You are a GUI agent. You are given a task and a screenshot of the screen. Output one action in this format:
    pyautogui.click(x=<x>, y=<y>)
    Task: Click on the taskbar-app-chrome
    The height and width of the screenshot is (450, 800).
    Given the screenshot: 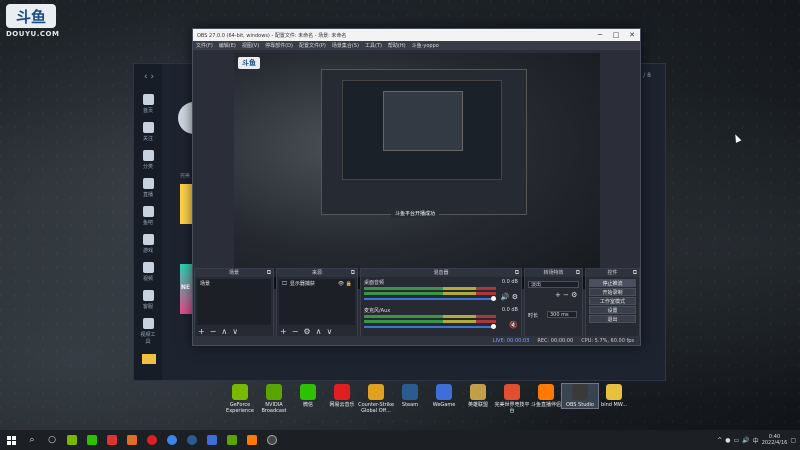 What is the action you would take?
    pyautogui.click(x=172, y=440)
    